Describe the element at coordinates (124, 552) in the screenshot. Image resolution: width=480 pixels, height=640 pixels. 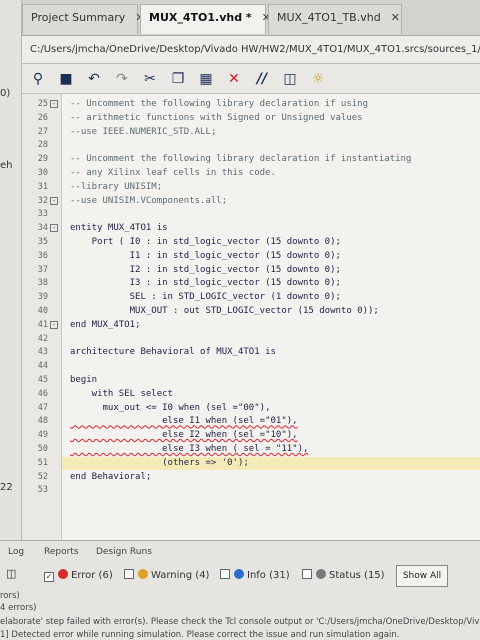
I see `tab-design-runs: Design Runs` at that location.